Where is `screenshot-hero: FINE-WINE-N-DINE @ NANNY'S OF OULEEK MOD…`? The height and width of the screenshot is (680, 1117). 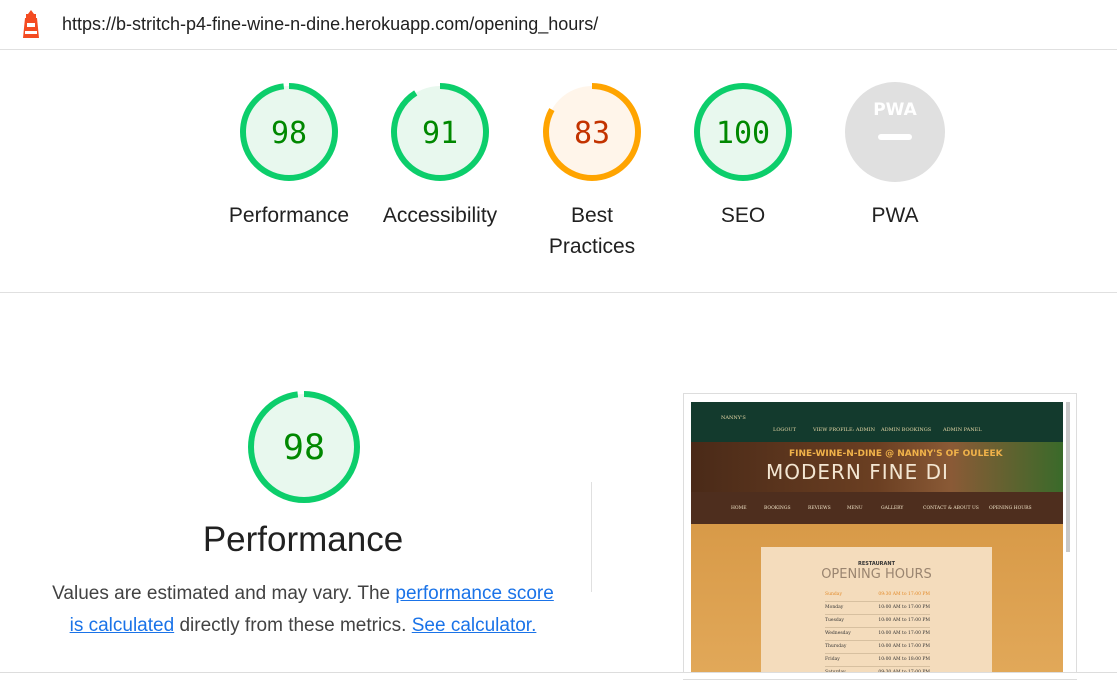
screenshot-hero: FINE-WINE-N-DINE @ NANNY'S OF OULEEK MOD… is located at coordinates (877, 467).